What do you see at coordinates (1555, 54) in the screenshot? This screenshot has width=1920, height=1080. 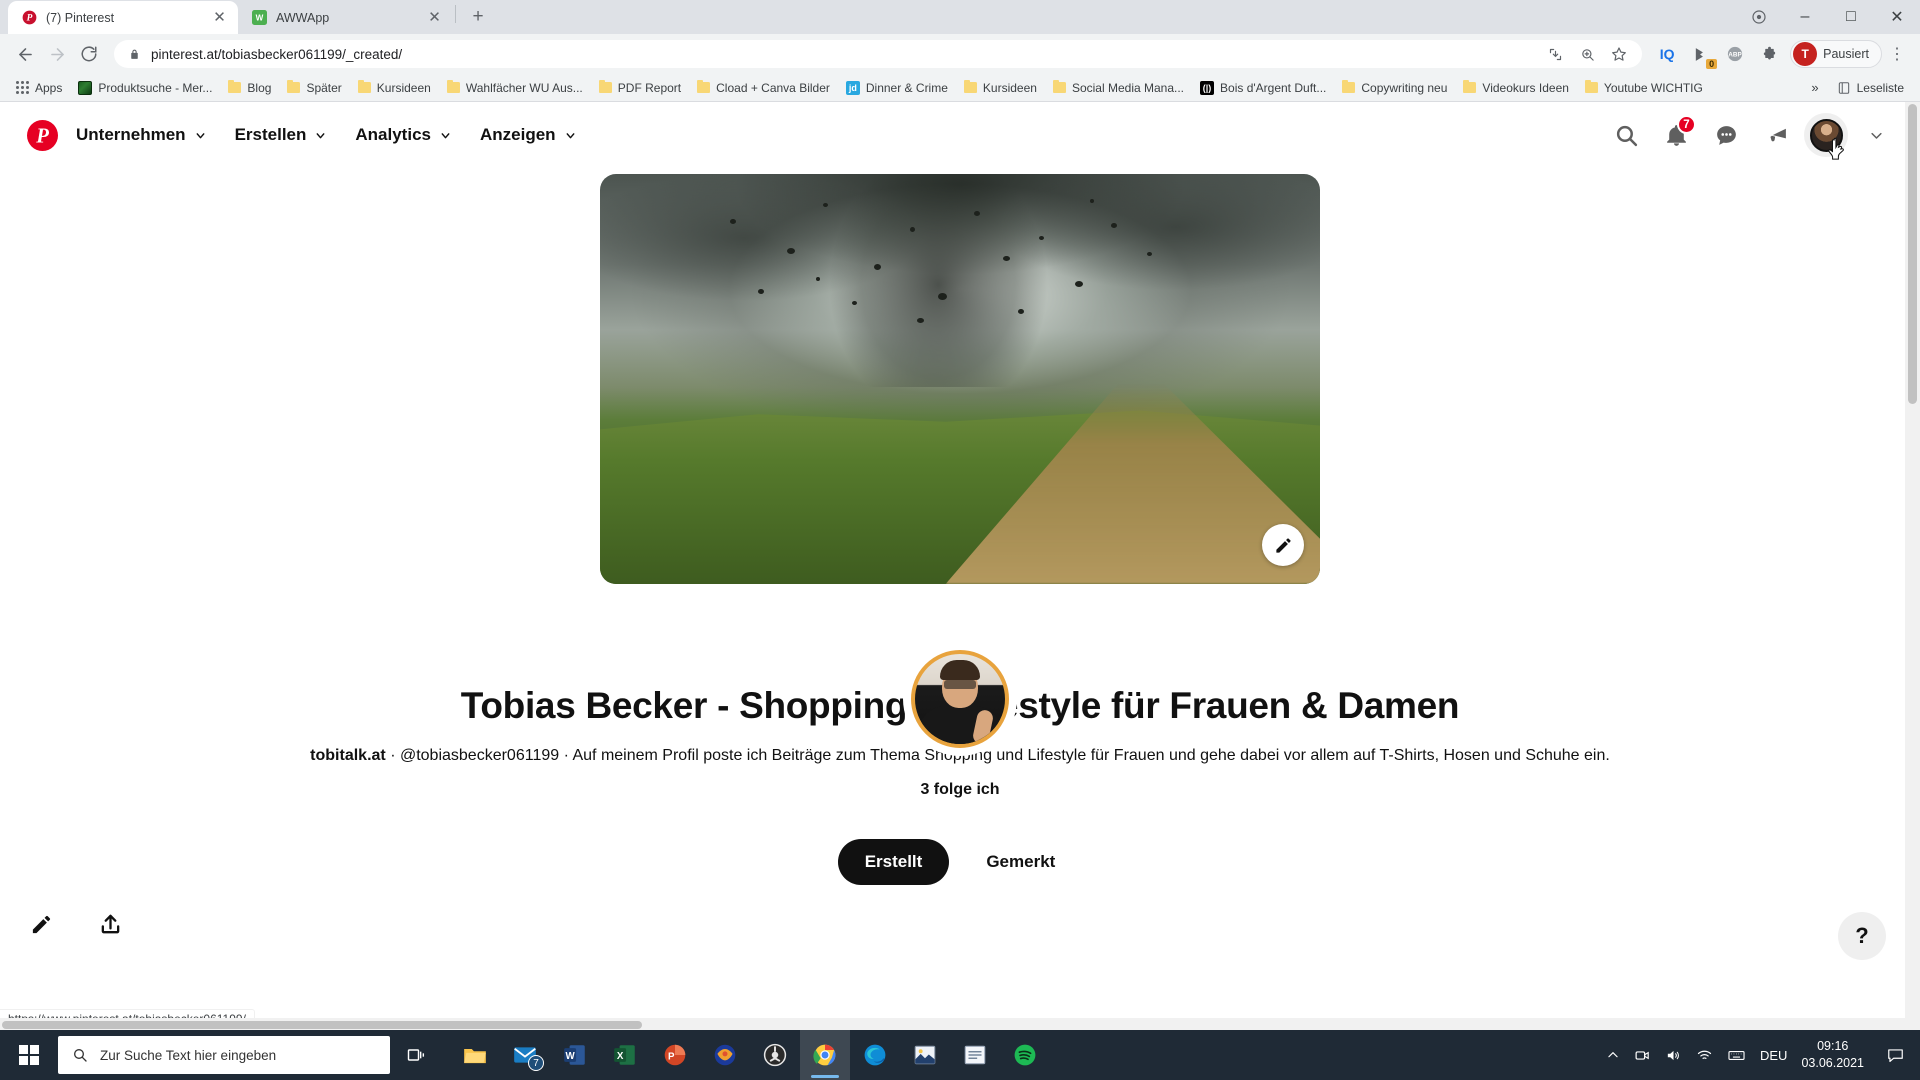 I see `install-app-icon` at bounding box center [1555, 54].